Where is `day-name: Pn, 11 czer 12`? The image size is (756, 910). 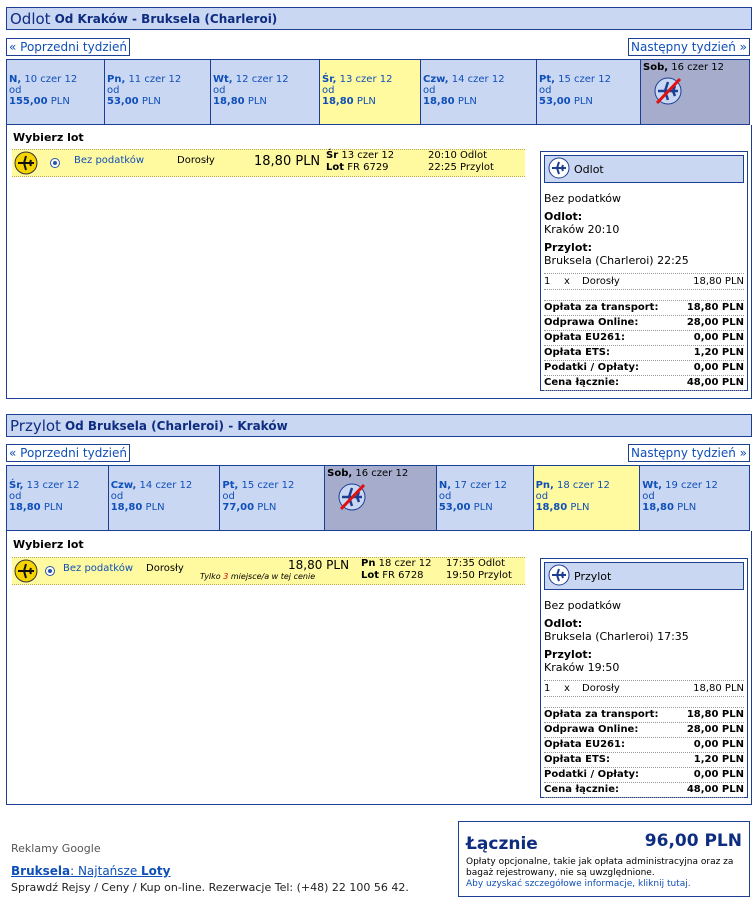
day-name: Pn, 11 czer 12 is located at coordinates (144, 79).